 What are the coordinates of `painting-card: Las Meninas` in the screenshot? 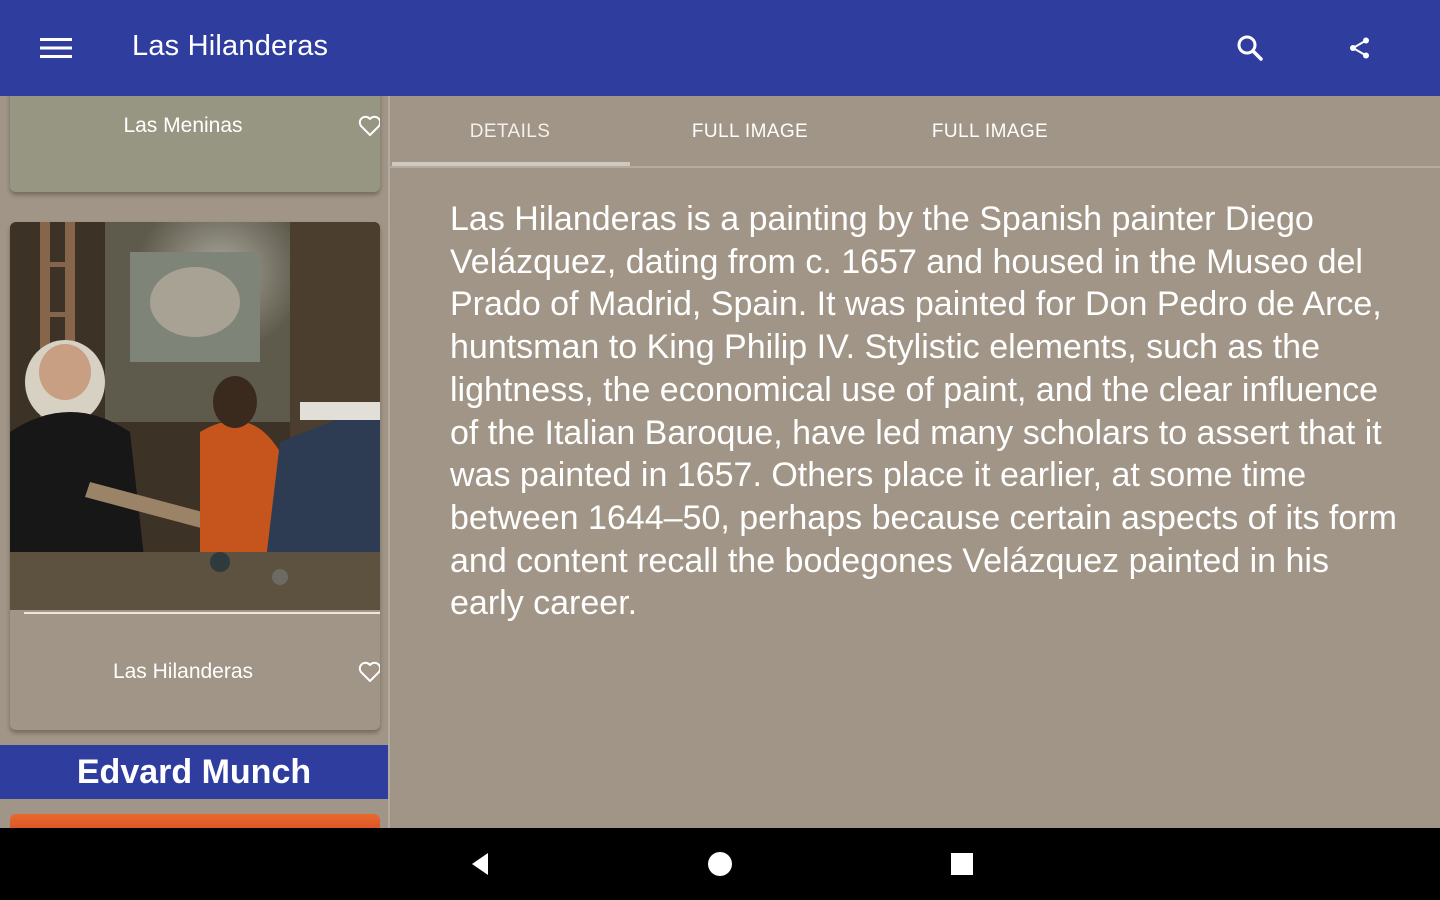 It's located at (195, 144).